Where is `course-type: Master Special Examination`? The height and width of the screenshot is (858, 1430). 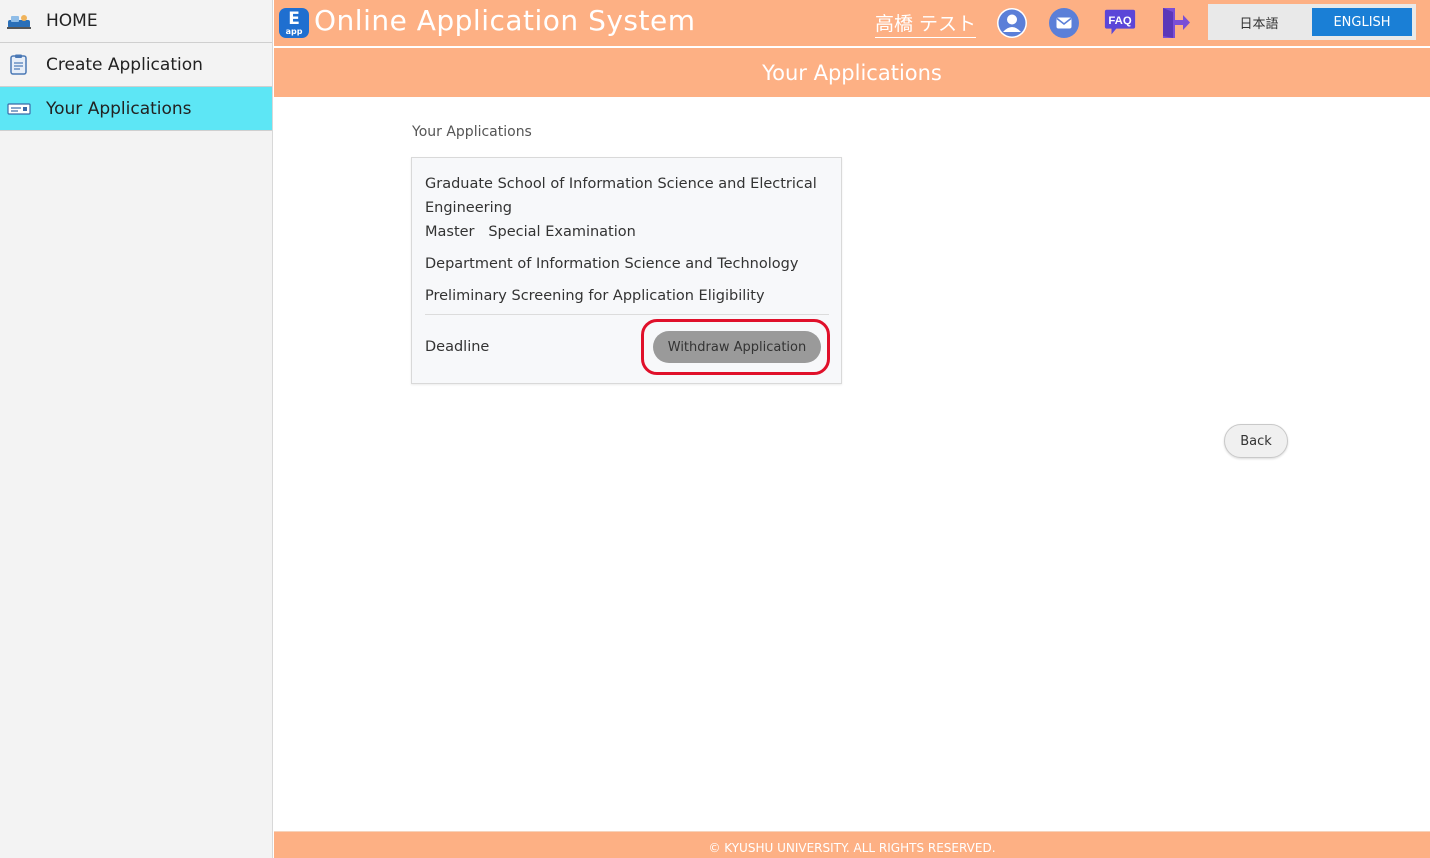
course-type: Master Special Examination is located at coordinates (530, 232).